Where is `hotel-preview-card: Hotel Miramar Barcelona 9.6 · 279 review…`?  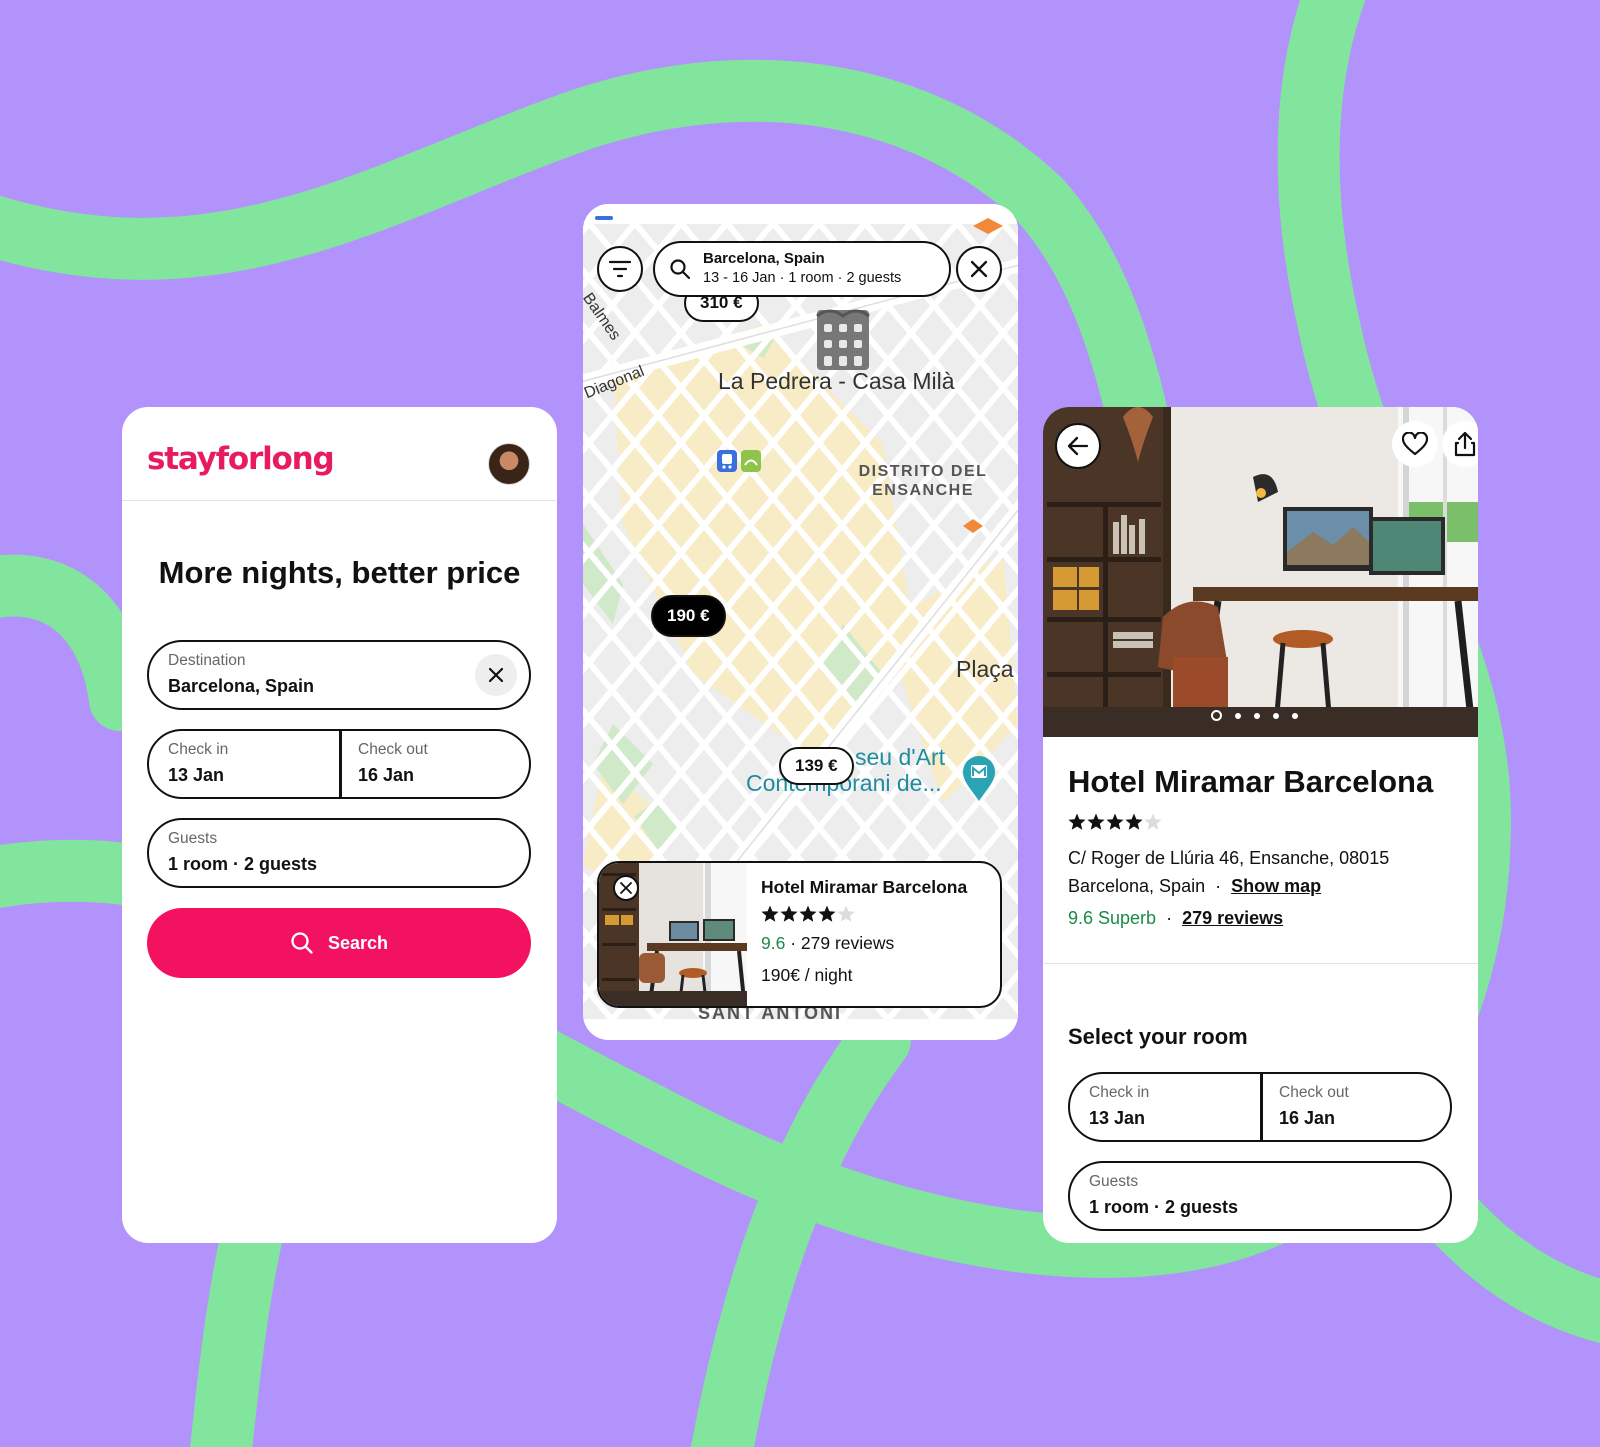 hotel-preview-card: Hotel Miramar Barcelona 9.6 · 279 review… is located at coordinates (799, 934).